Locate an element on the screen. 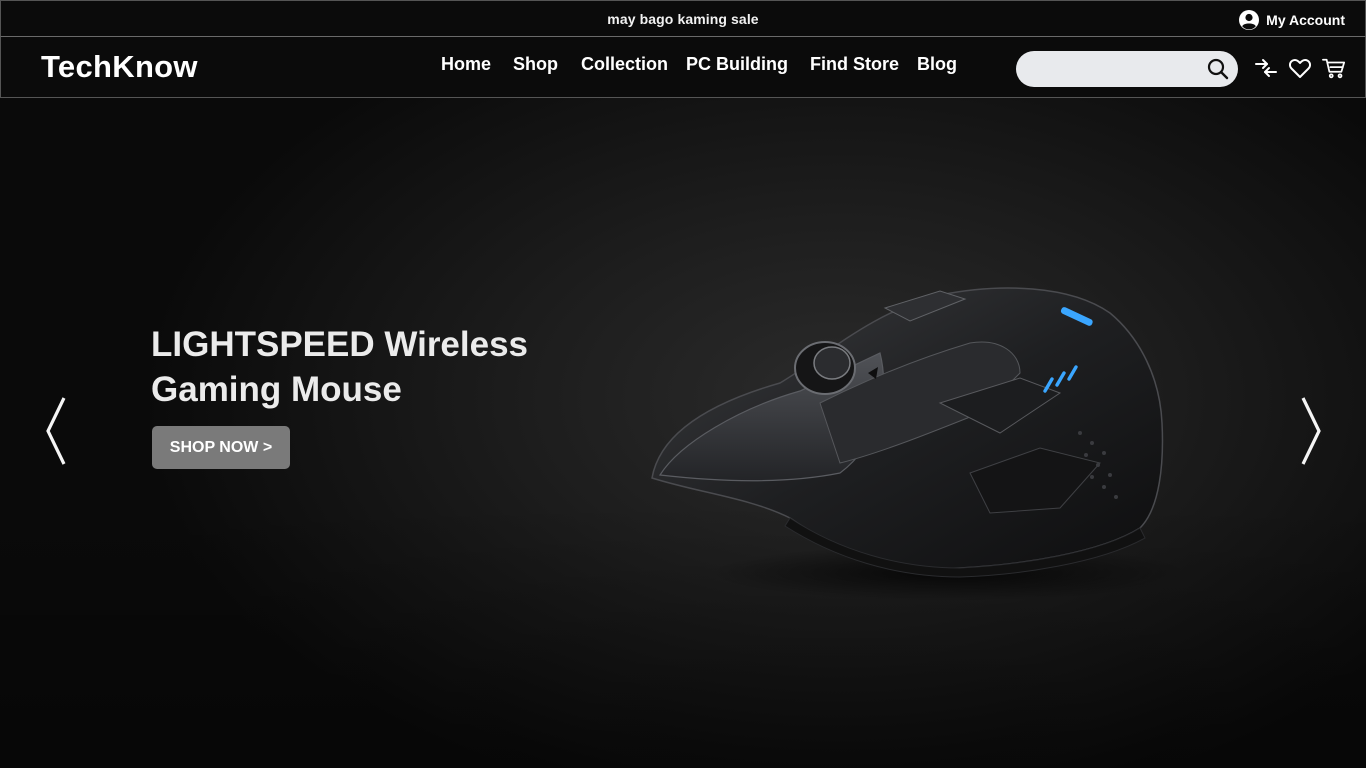 The height and width of the screenshot is (768, 1366). my-account-label: My Account is located at coordinates (1305, 20).